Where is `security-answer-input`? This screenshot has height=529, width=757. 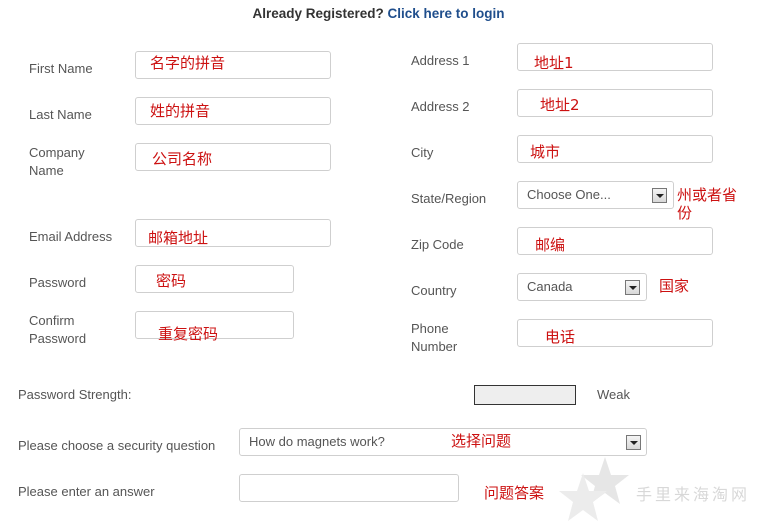 security-answer-input is located at coordinates (349, 488).